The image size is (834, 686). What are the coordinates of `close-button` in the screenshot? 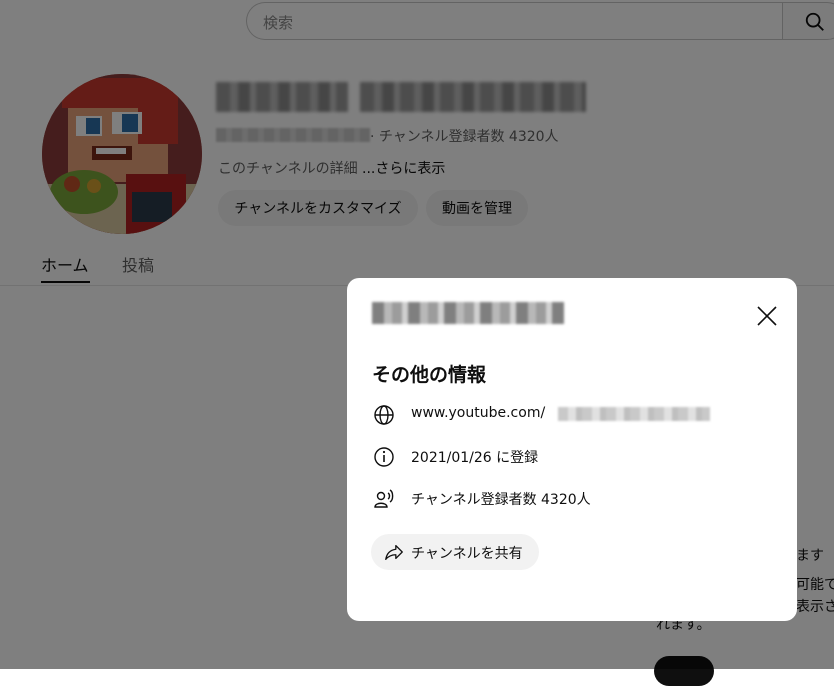 It's located at (767, 316).